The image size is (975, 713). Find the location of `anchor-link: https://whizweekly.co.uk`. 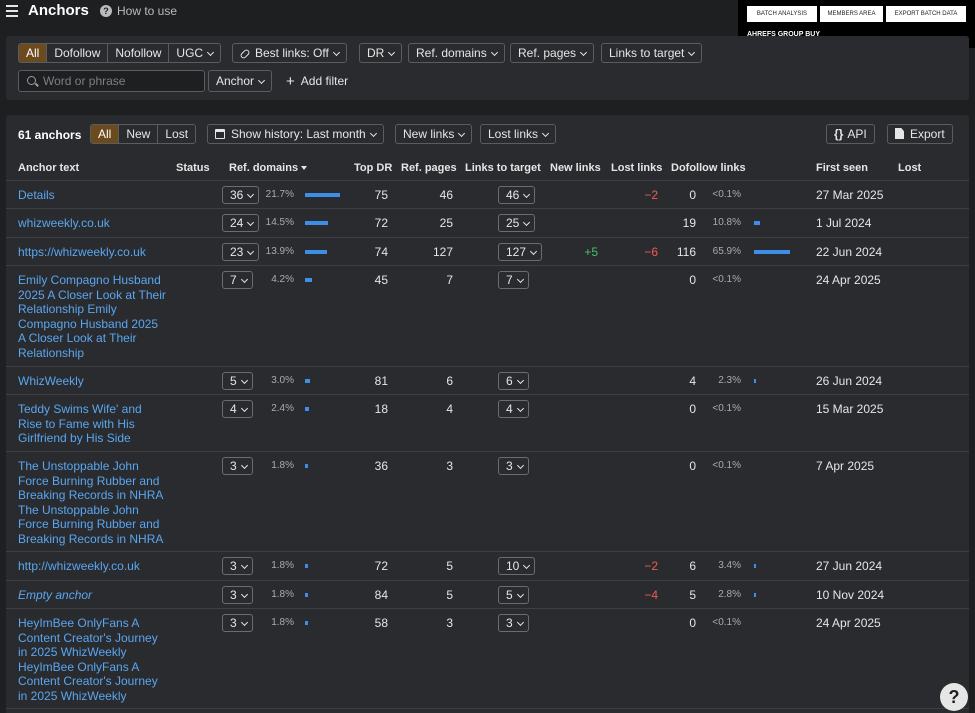

anchor-link: https://whizweekly.co.uk is located at coordinates (93, 252).